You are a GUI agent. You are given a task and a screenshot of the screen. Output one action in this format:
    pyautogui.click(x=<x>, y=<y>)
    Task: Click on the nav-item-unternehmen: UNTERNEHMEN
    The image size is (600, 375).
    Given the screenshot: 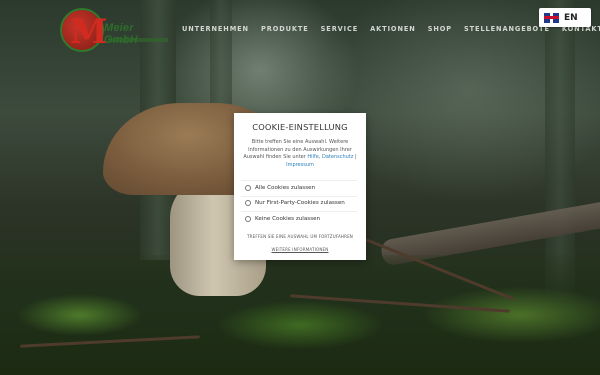 What is the action you would take?
    pyautogui.click(x=215, y=29)
    